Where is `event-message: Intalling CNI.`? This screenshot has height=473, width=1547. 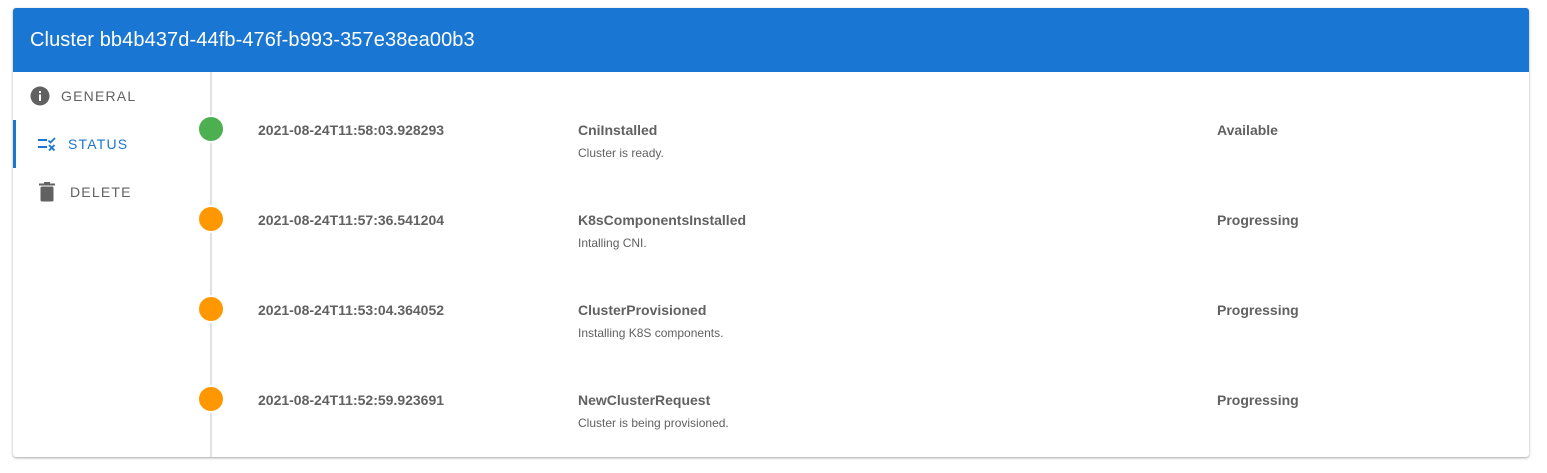
event-message: Intalling CNI. is located at coordinates (612, 243).